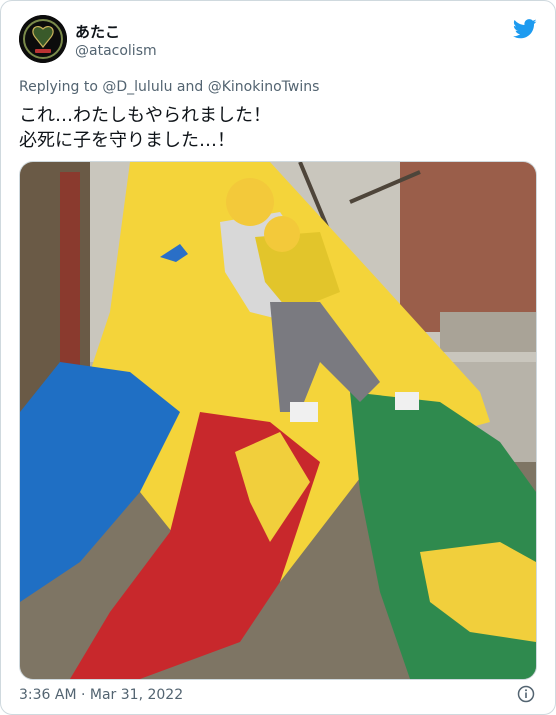 This screenshot has height=715, width=556. Describe the element at coordinates (526, 694) in the screenshot. I see `info-icon` at that location.